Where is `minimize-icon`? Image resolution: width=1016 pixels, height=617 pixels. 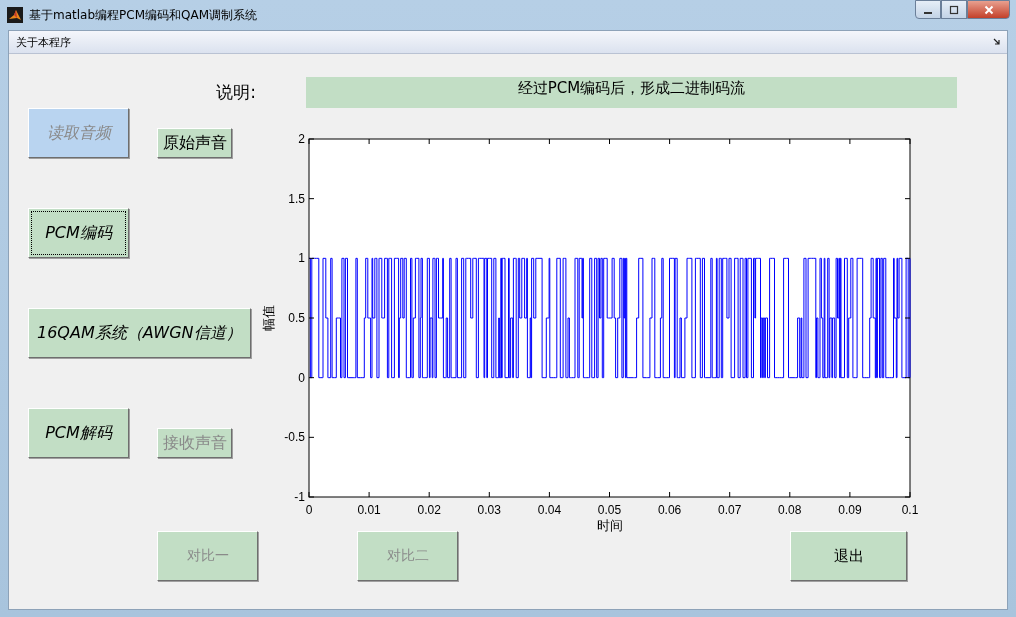 minimize-icon is located at coordinates (928, 12).